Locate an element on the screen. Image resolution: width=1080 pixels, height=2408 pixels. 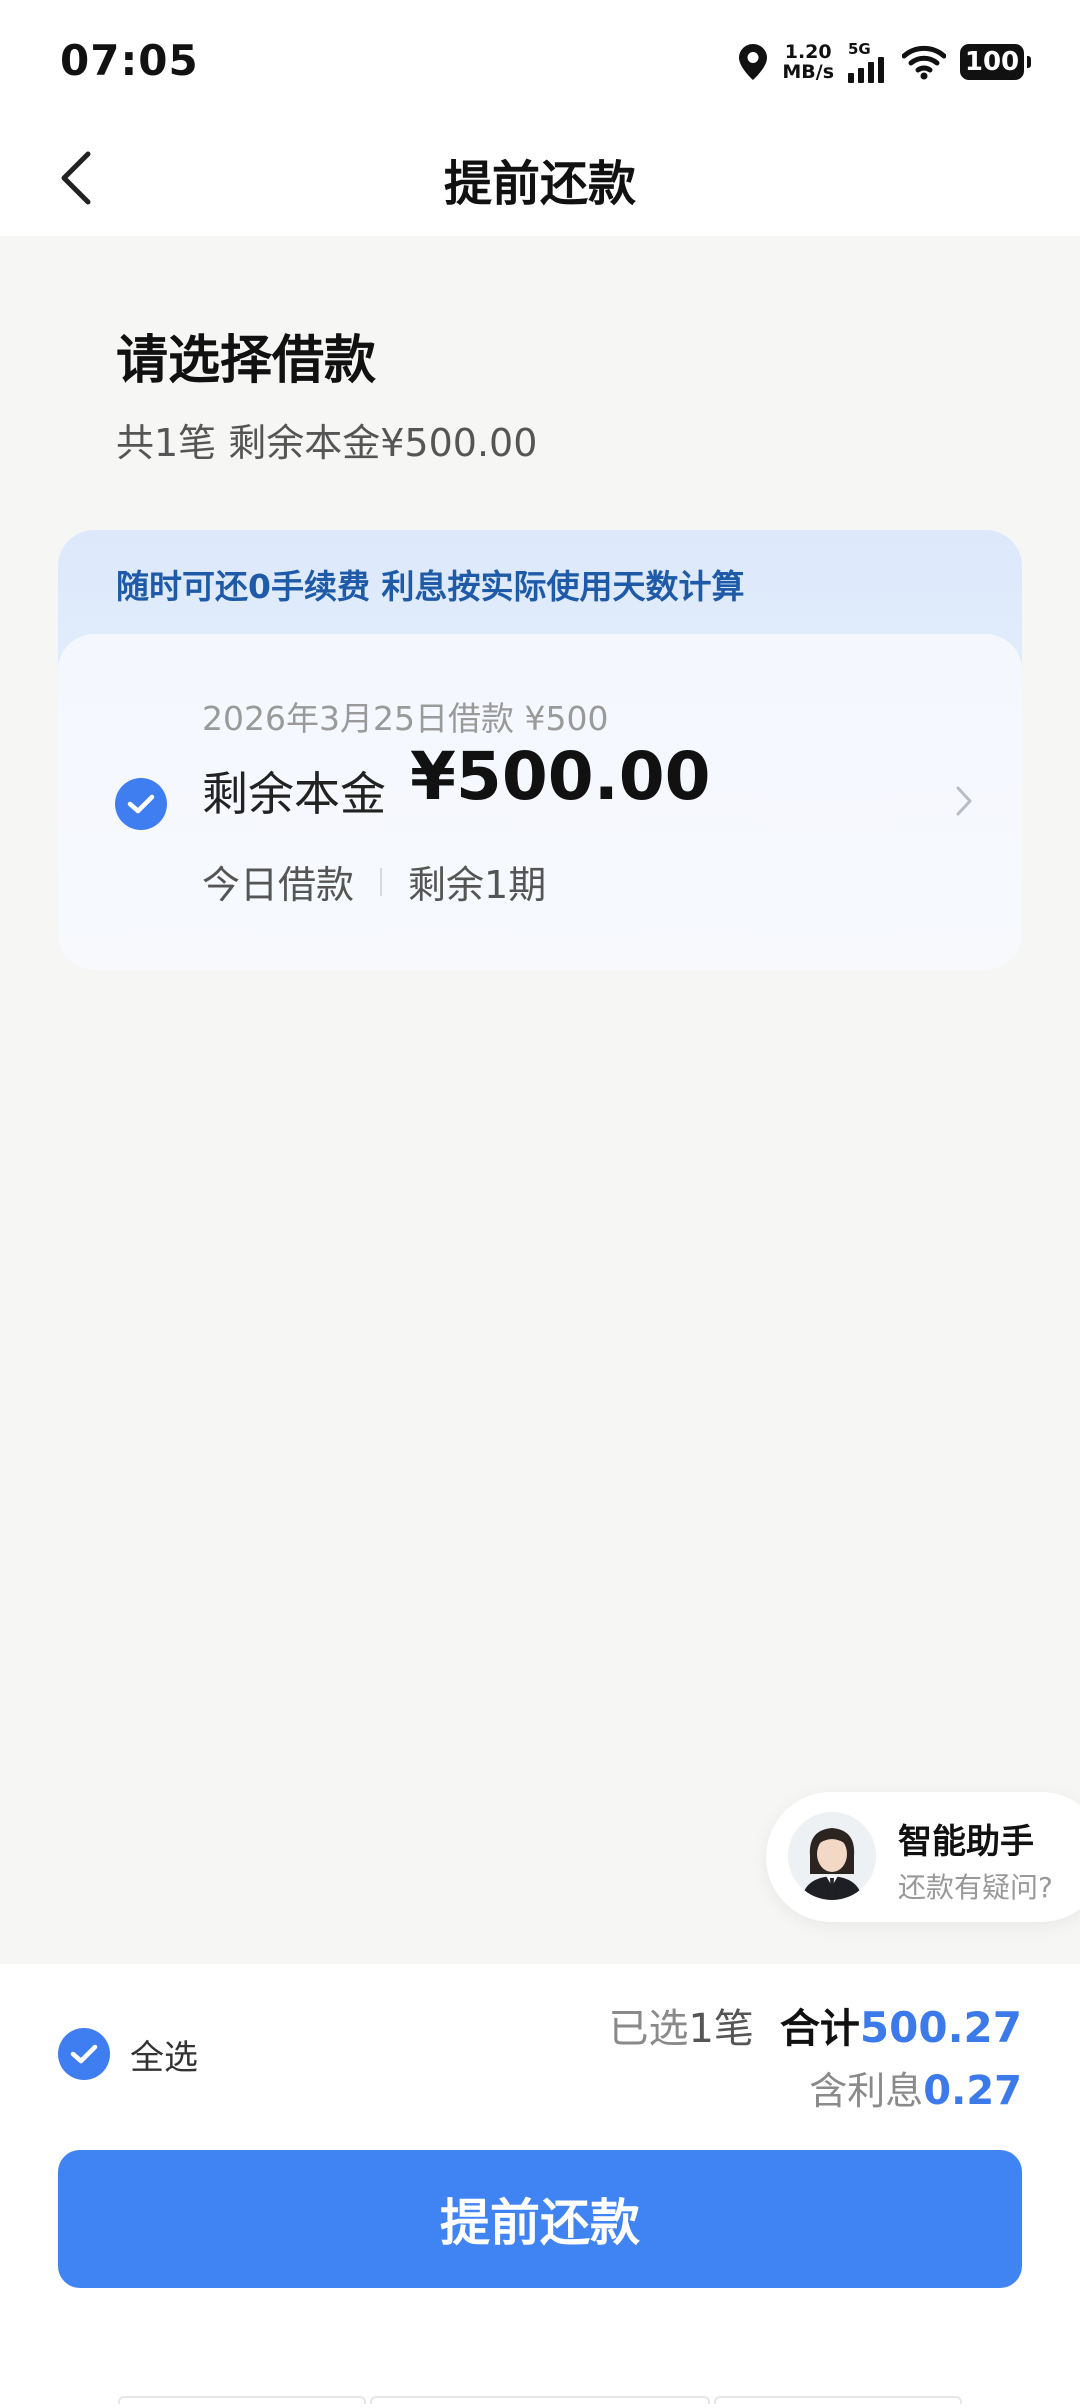
nav-bar: 提前还款 is located at coordinates (540, 178).